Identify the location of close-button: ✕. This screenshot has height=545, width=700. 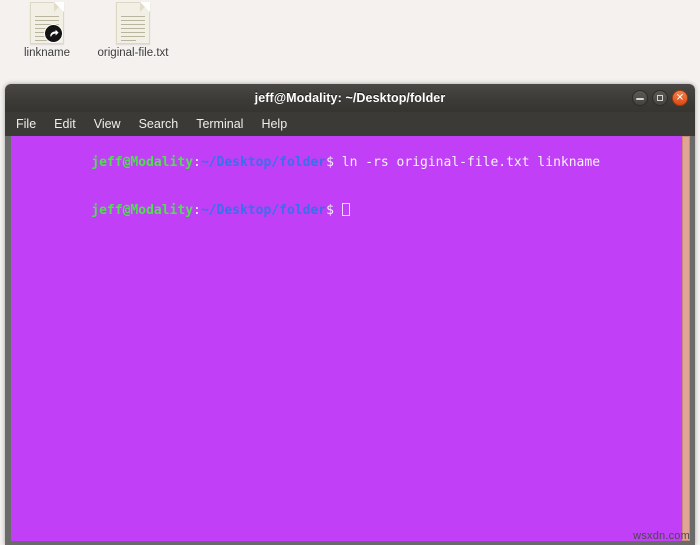
(680, 98).